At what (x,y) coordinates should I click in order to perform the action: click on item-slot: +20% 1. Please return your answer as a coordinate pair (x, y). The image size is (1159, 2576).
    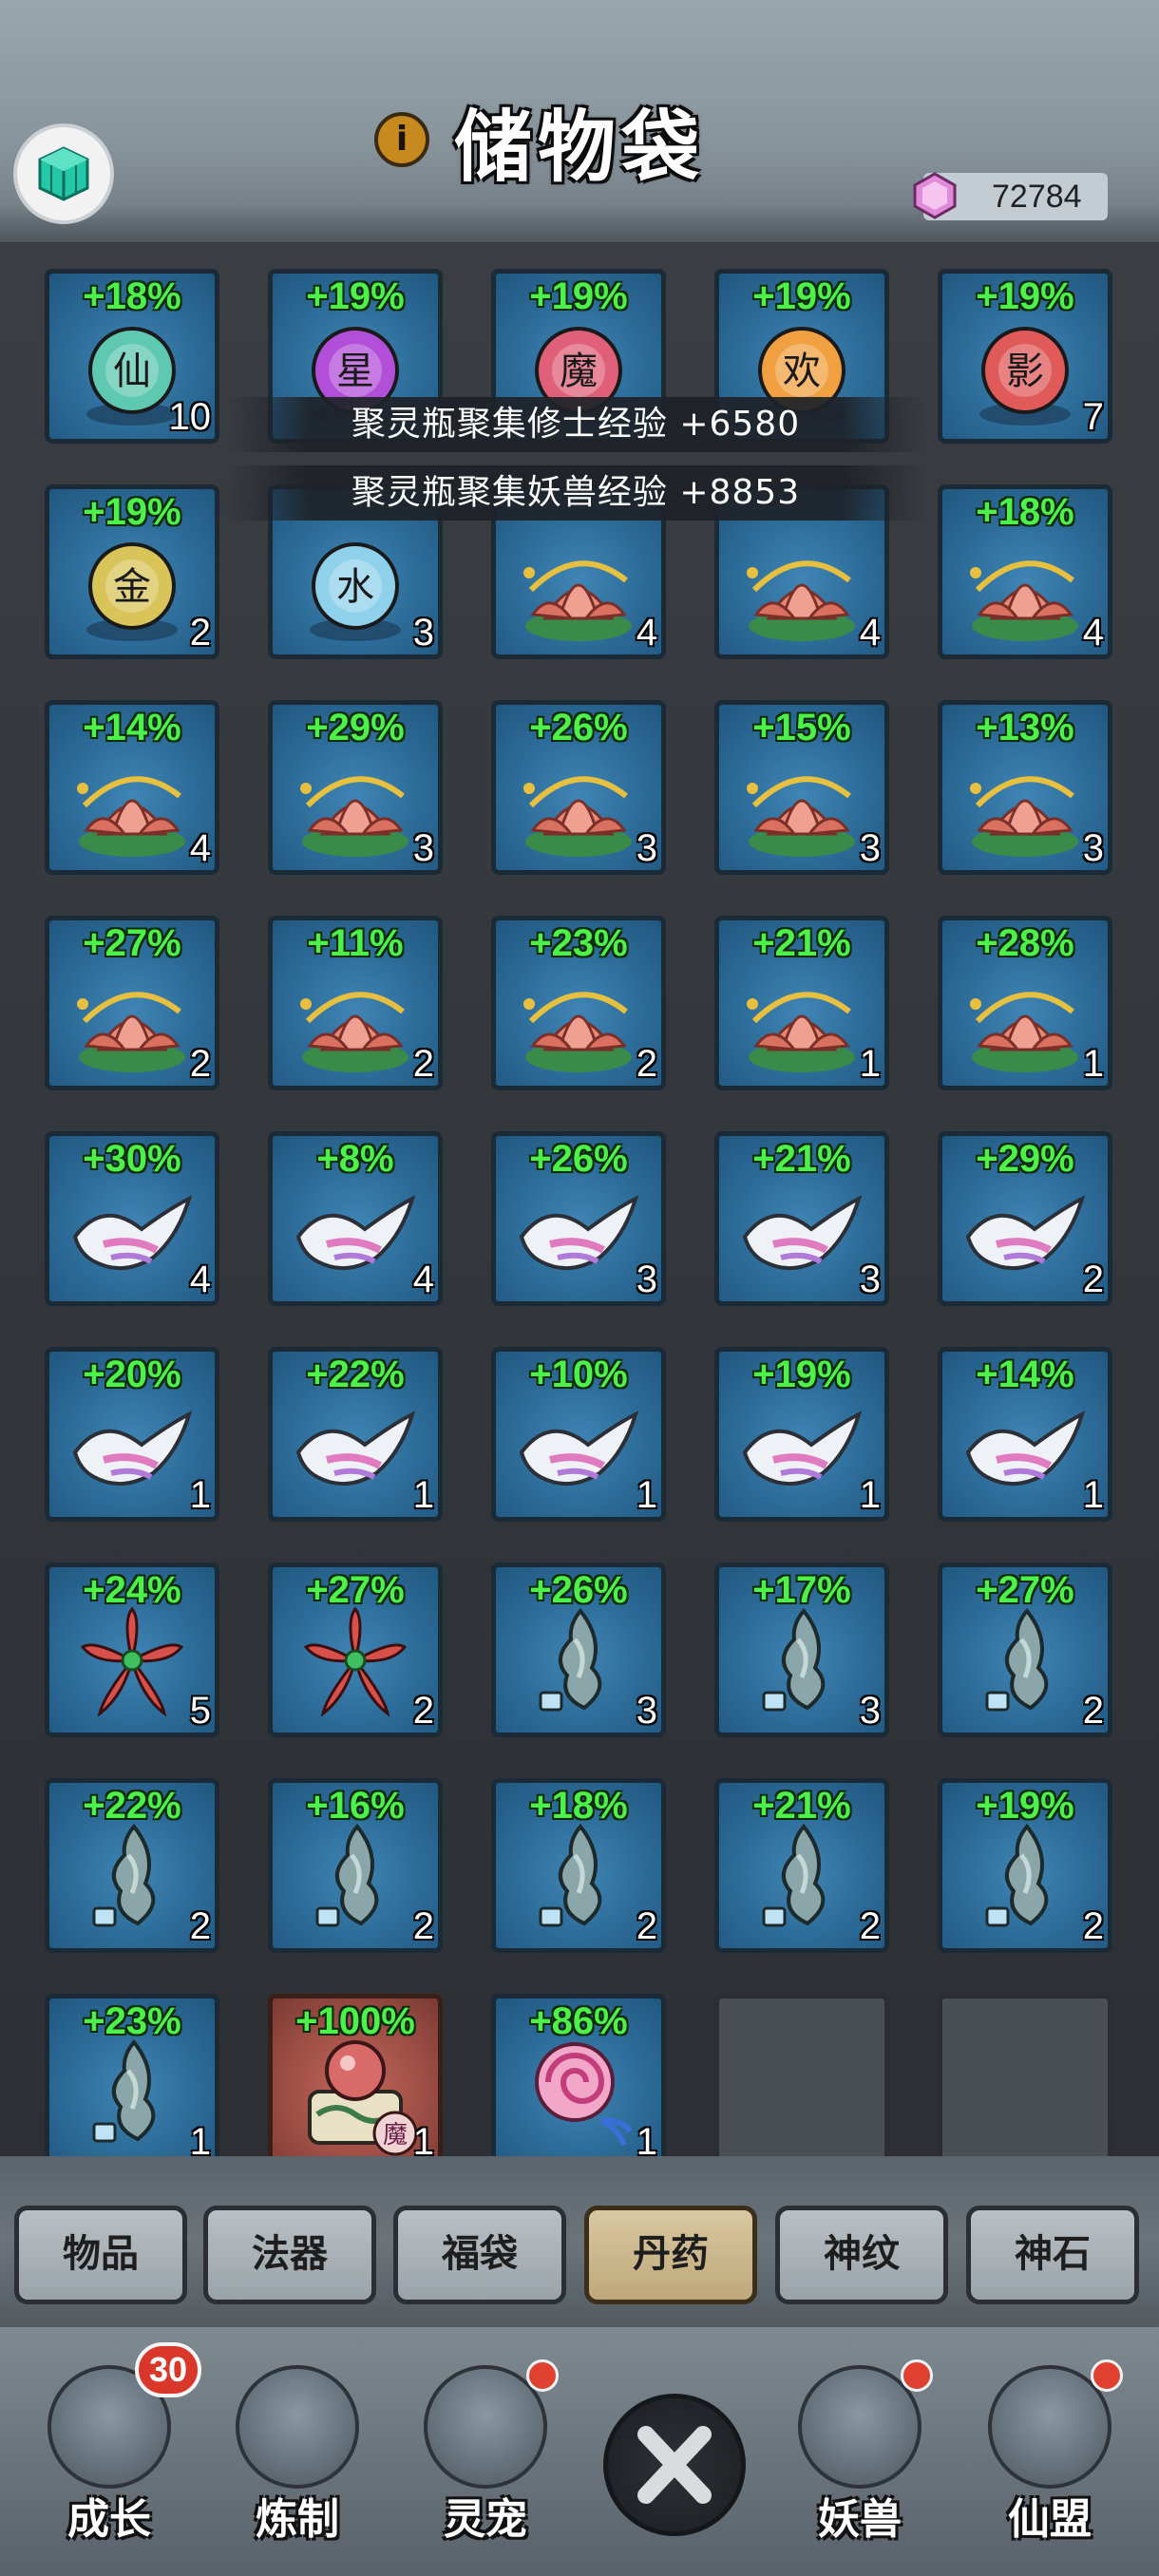
    Looking at the image, I should click on (132, 1434).